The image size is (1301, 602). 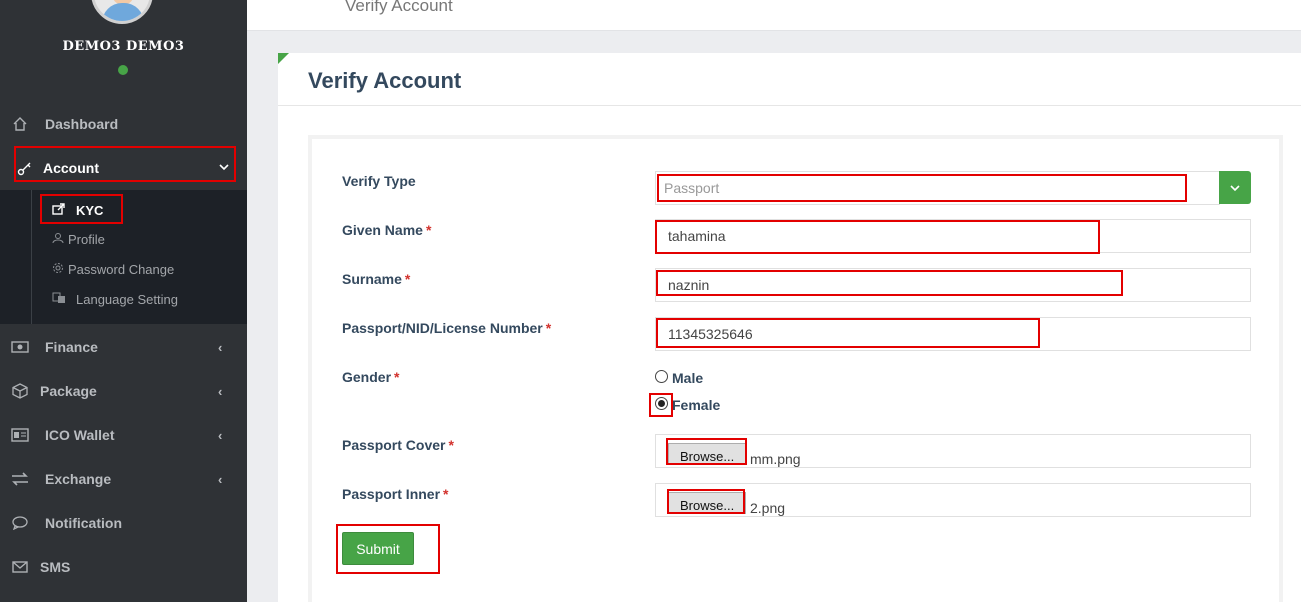 I want to click on online-status-dot, so click(x=123, y=70).